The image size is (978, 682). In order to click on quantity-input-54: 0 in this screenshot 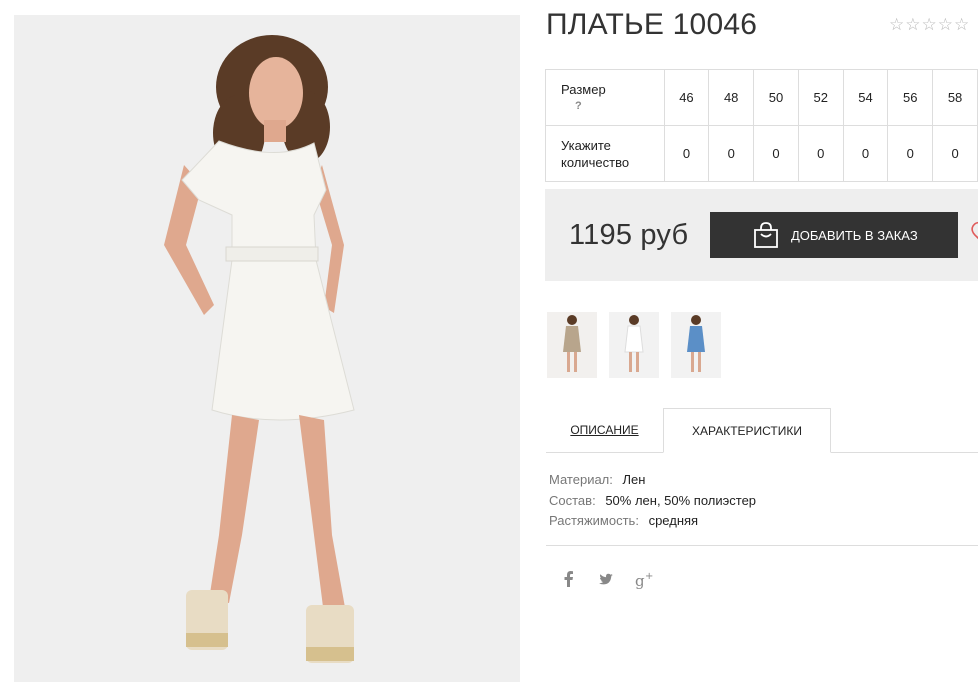, I will do `click(865, 153)`.